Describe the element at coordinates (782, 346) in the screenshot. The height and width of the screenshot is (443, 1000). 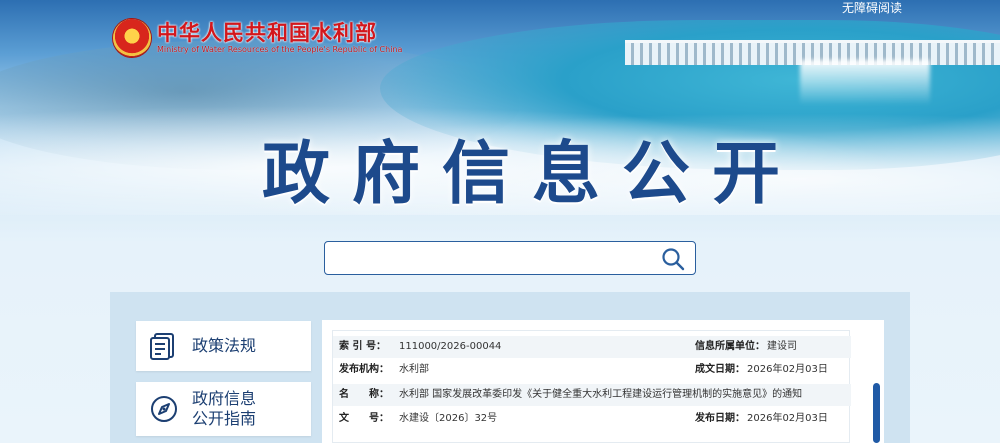
I see `unit-value: 建设司` at that location.